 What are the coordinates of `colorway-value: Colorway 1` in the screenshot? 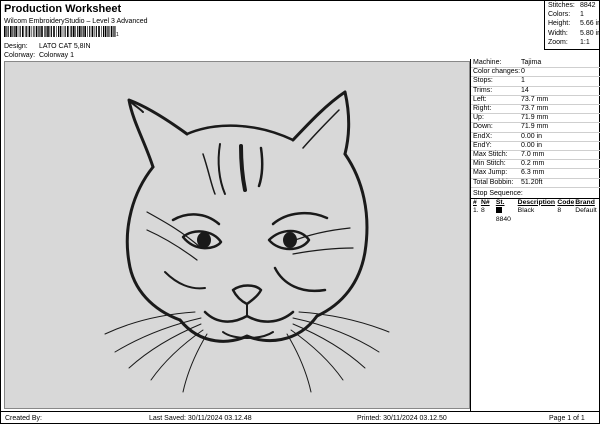 It's located at (56, 55).